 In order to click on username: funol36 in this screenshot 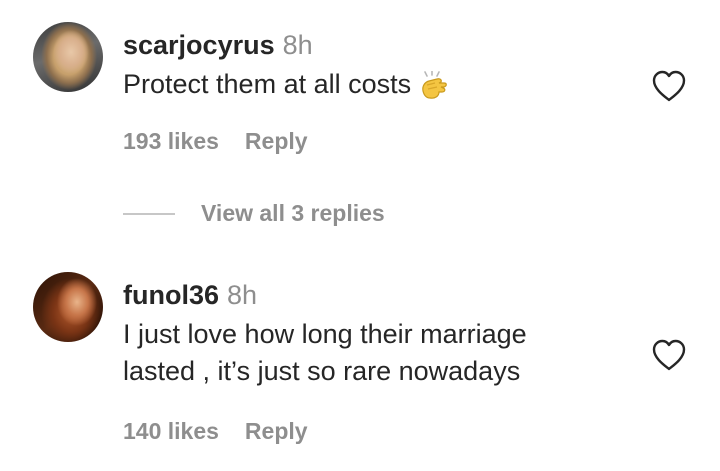, I will do `click(171, 295)`.